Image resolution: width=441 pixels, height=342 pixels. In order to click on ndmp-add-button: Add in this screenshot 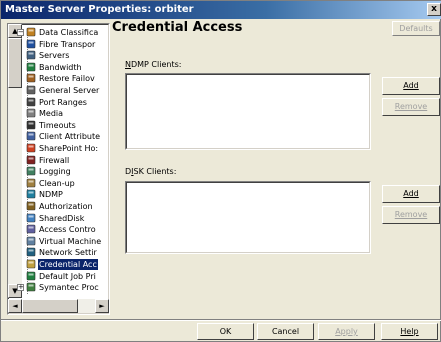, I will do `click(411, 86)`.